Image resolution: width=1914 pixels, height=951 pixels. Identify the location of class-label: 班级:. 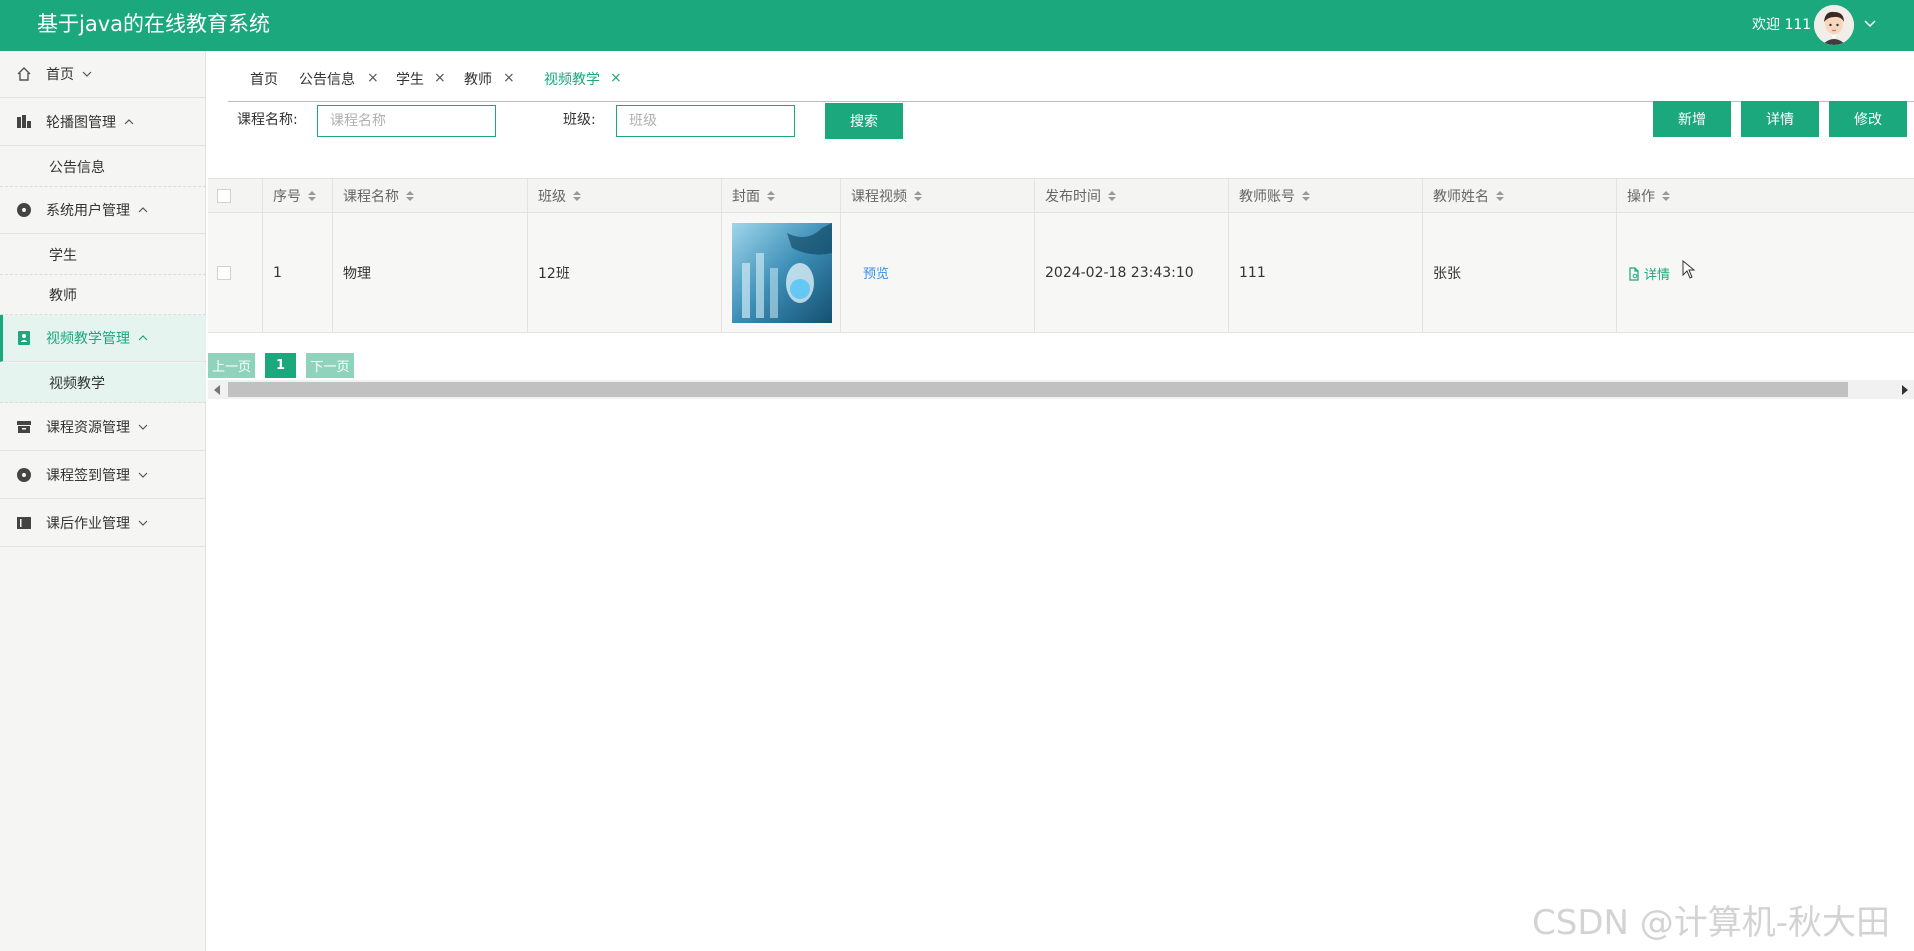
(579, 120).